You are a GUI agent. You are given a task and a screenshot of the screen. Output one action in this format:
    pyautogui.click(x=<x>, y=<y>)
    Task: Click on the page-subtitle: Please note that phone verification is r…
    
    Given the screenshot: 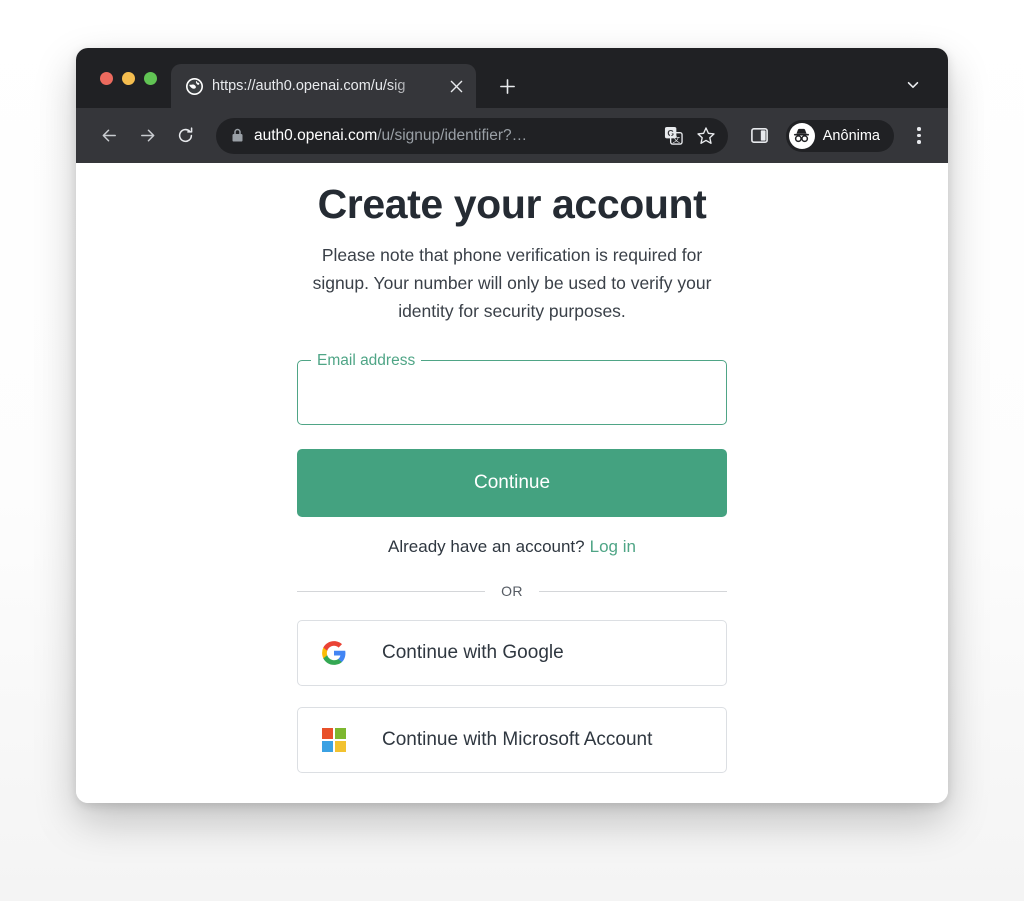 What is the action you would take?
    pyautogui.click(x=512, y=283)
    